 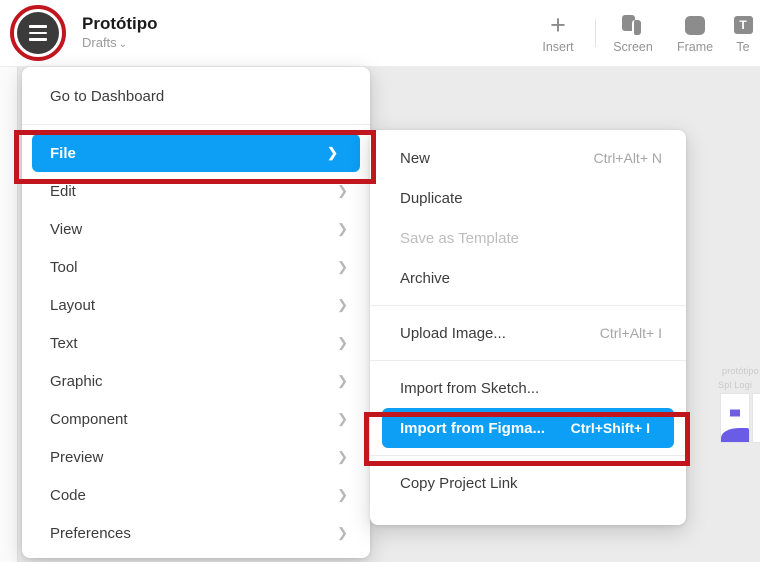 What do you see at coordinates (196, 267) in the screenshot?
I see `menu-item-tool: Tool ❯` at bounding box center [196, 267].